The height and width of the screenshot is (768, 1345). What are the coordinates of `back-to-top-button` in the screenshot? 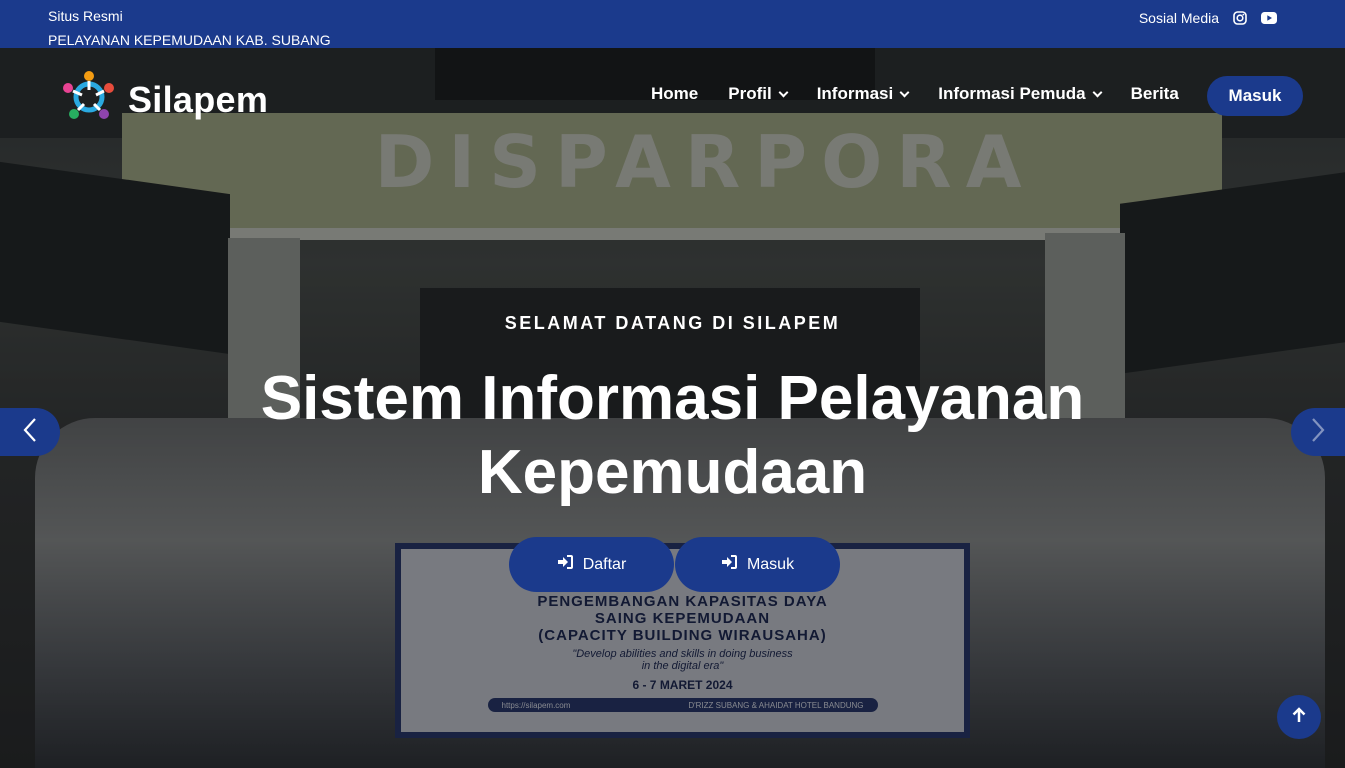 It's located at (1299, 717).